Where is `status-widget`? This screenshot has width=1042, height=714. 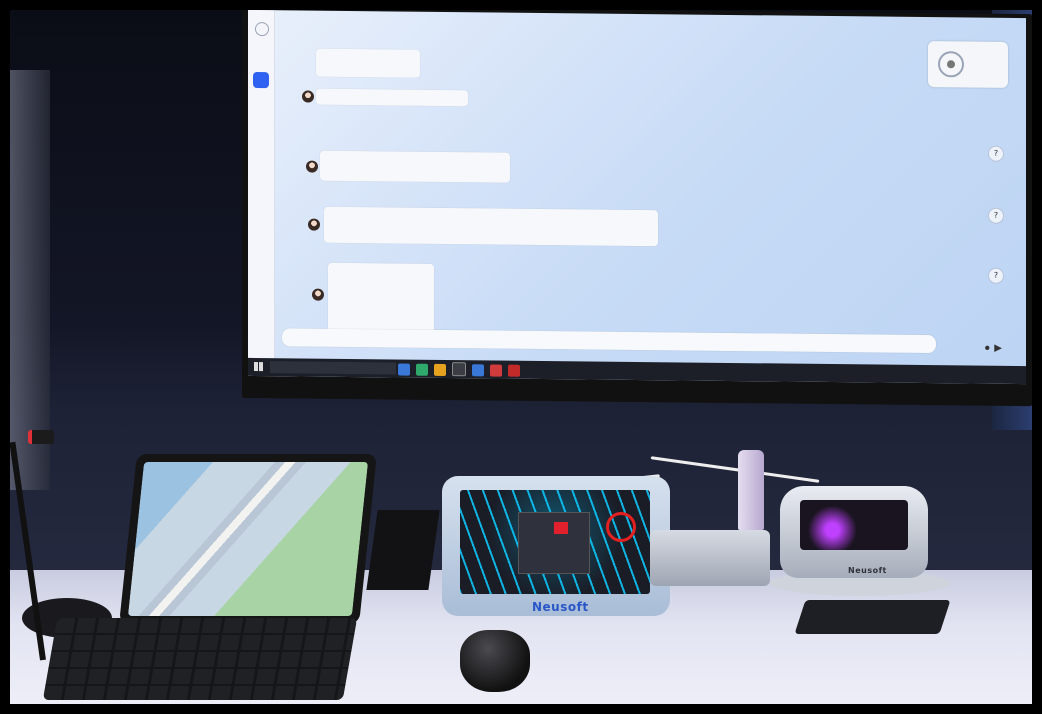
status-widget is located at coordinates (968, 64).